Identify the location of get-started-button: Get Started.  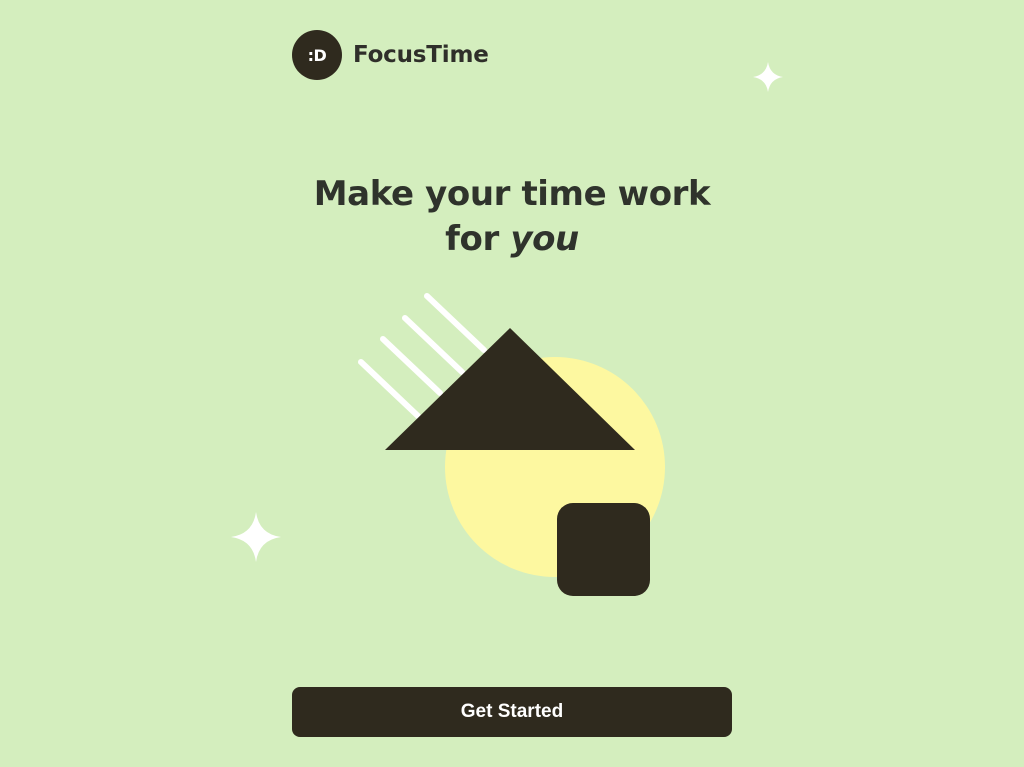
(512, 712).